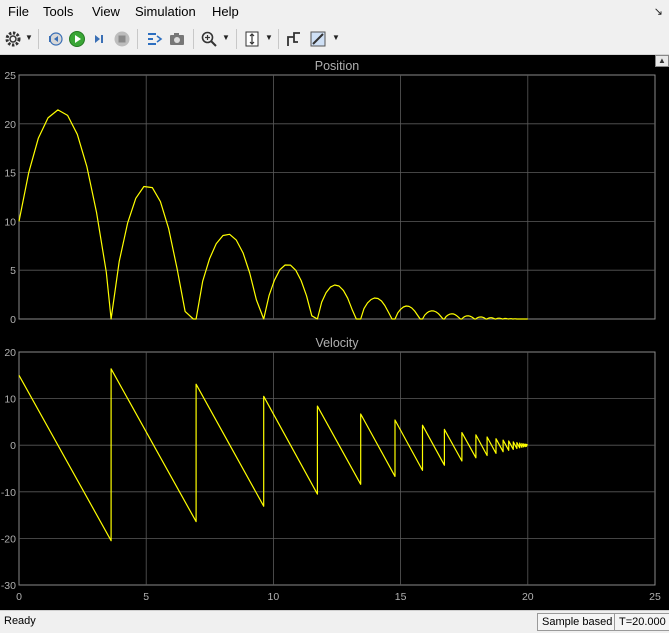 This screenshot has width=669, height=633. I want to click on menu-view: View, so click(106, 11).